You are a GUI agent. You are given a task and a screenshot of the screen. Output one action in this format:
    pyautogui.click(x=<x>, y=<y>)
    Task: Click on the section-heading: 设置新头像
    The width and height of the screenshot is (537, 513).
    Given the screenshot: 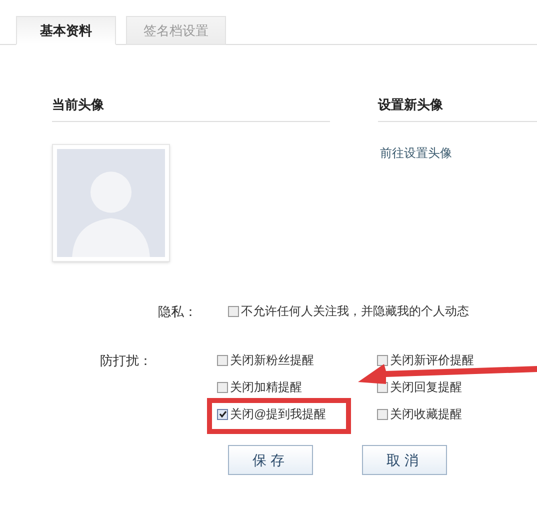 What is the action you would take?
    pyautogui.click(x=457, y=108)
    